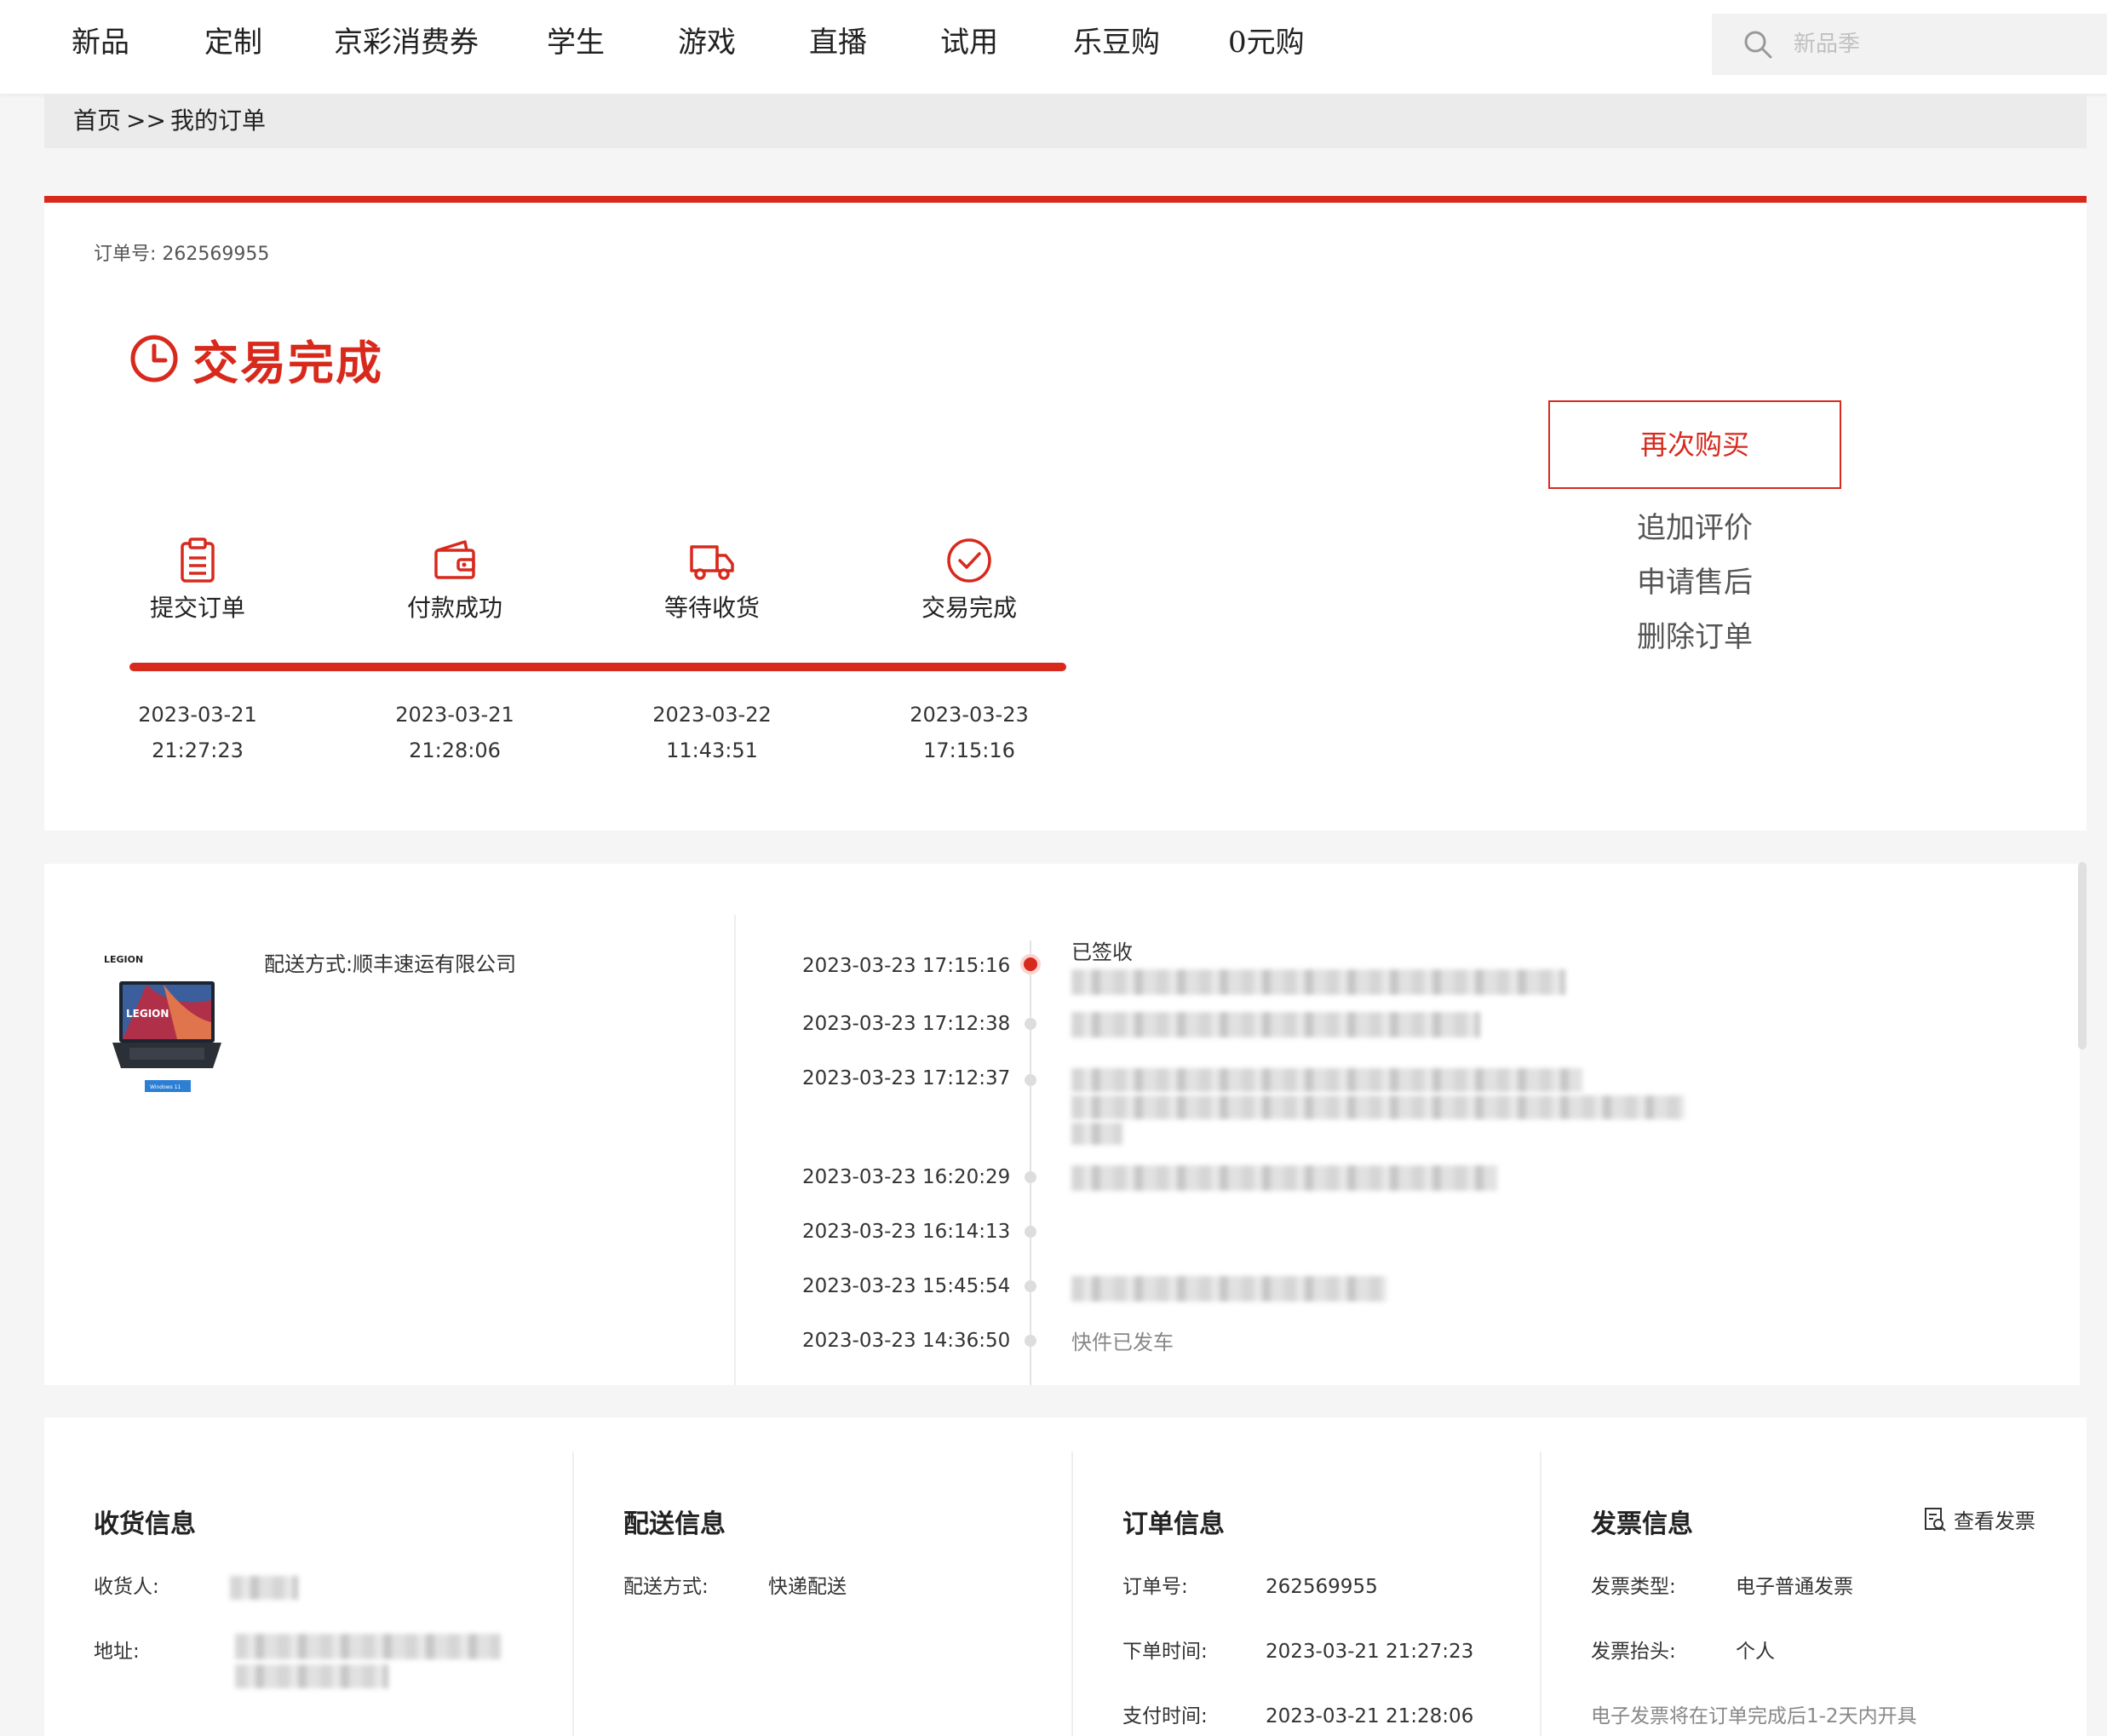 The height and width of the screenshot is (1736, 2107). What do you see at coordinates (233, 42) in the screenshot?
I see `nav-item-custom: 定制` at bounding box center [233, 42].